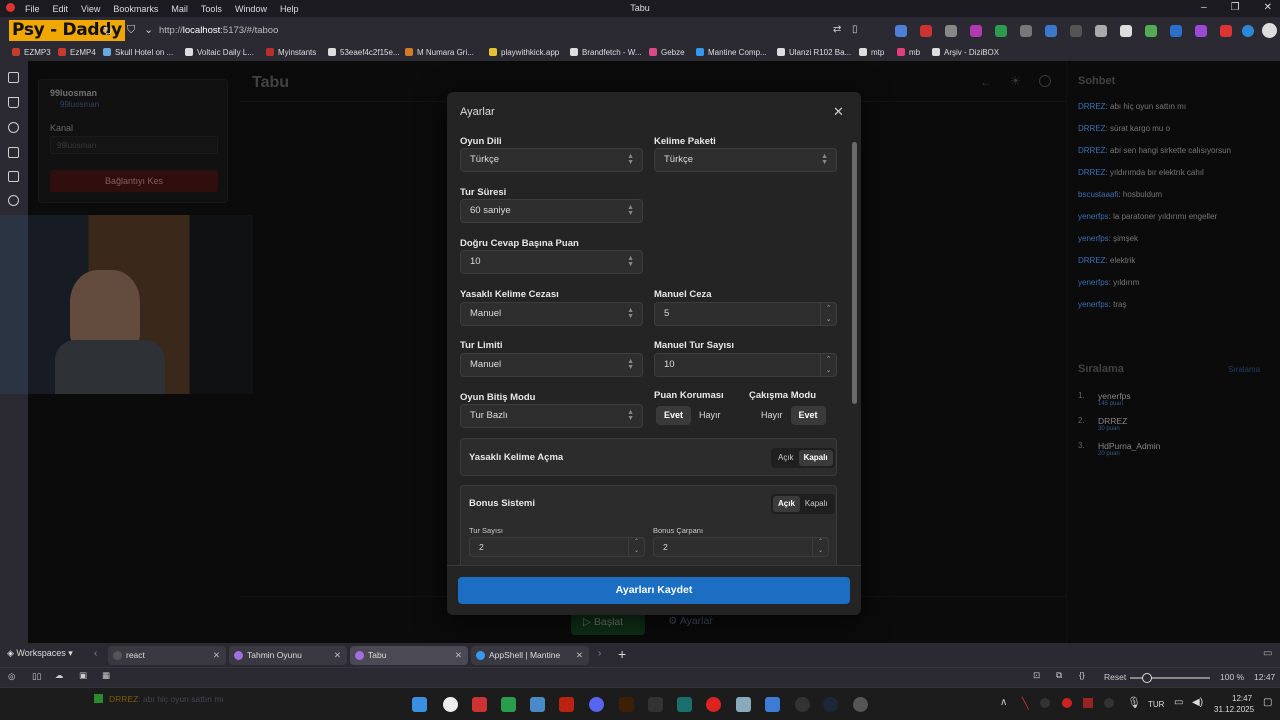 Image resolution: width=1280 pixels, height=720 pixels. Describe the element at coordinates (745, 365) in the screenshot. I see `manual-rounds-input: 10 ⌃ ⌄` at that location.